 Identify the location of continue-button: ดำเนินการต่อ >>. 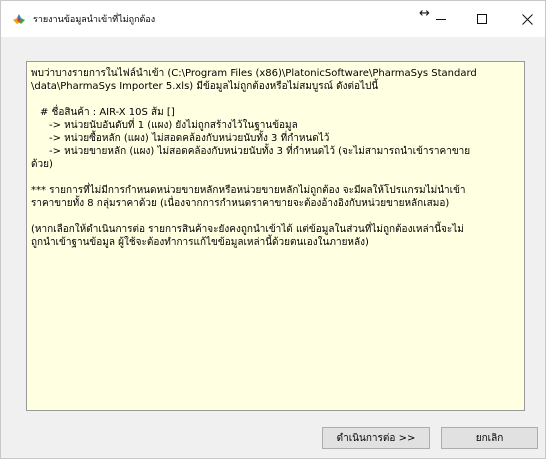
(376, 438).